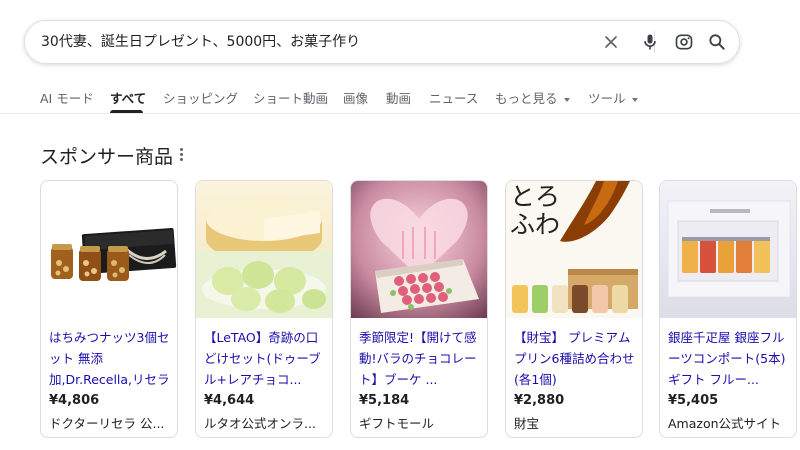  What do you see at coordinates (611, 42) in the screenshot?
I see `clear-icon` at bounding box center [611, 42].